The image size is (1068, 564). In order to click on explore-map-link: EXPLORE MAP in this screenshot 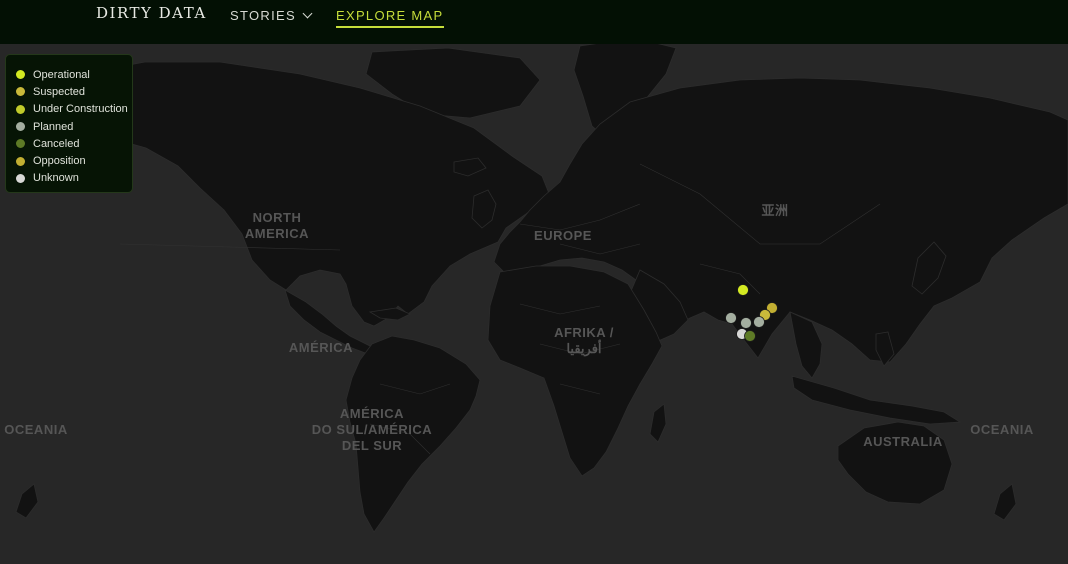, I will do `click(390, 18)`.